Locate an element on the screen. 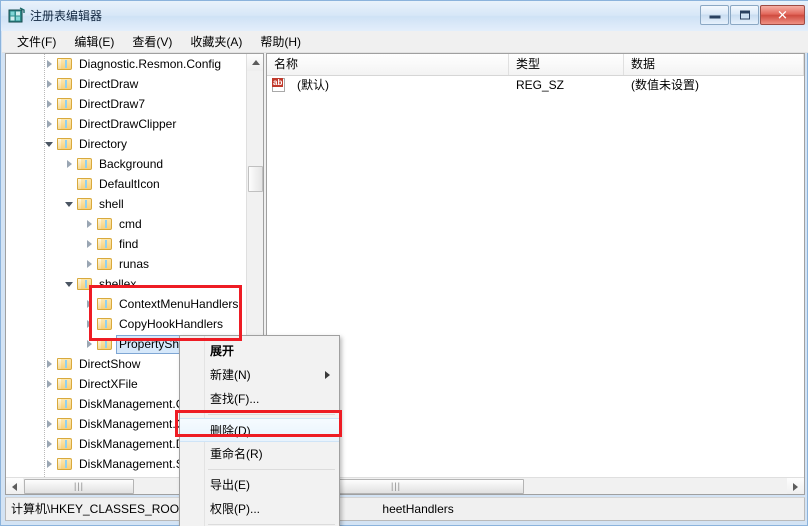 This screenshot has height=526, width=808. menu-edit: 编辑(E) is located at coordinates (94, 42).